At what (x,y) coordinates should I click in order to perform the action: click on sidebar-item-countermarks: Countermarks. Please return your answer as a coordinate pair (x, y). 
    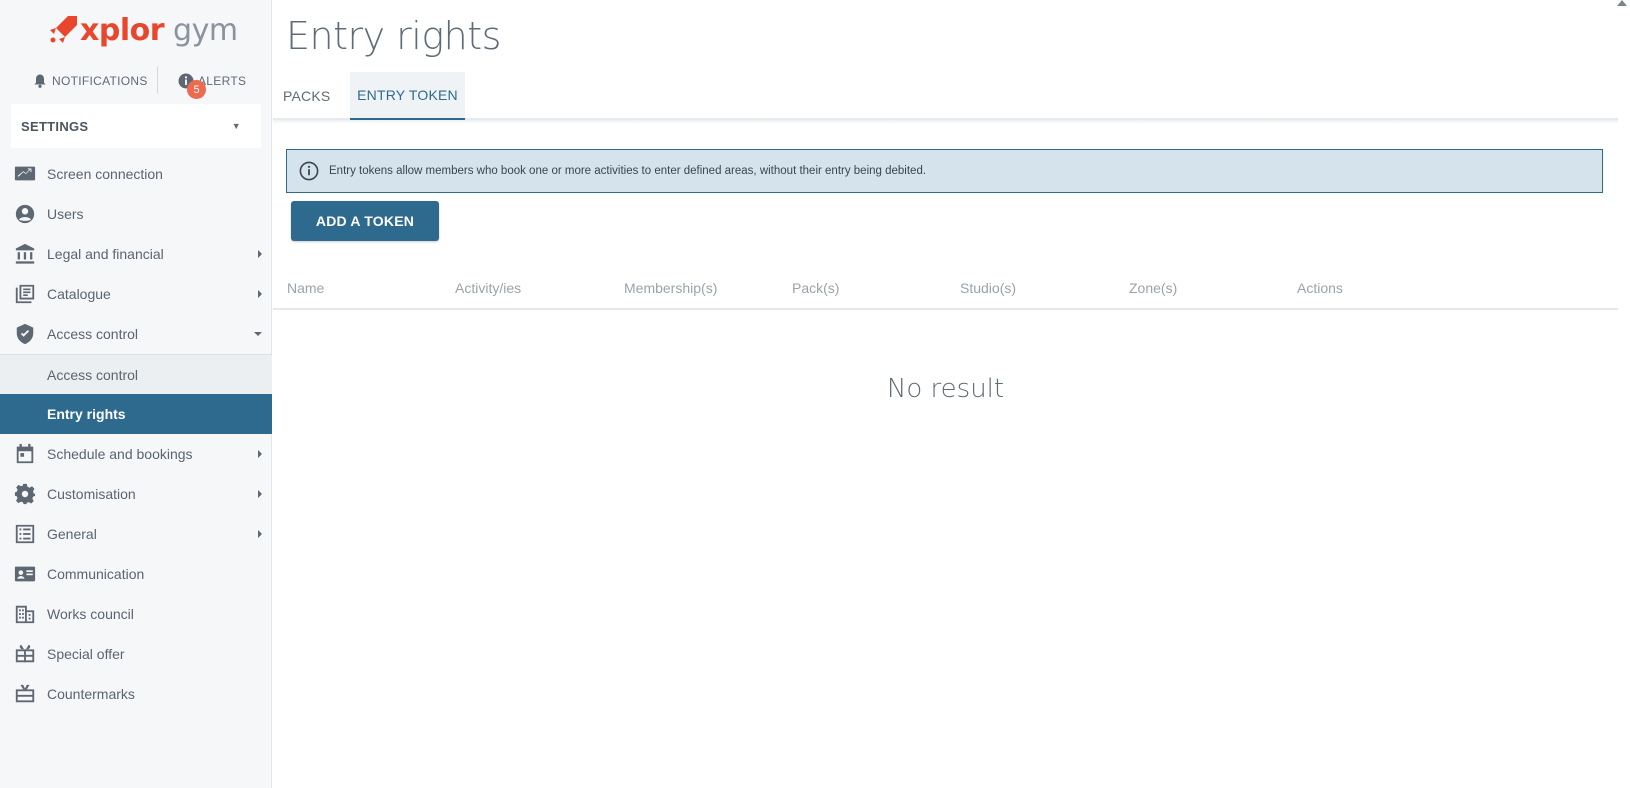
    Looking at the image, I should click on (136, 694).